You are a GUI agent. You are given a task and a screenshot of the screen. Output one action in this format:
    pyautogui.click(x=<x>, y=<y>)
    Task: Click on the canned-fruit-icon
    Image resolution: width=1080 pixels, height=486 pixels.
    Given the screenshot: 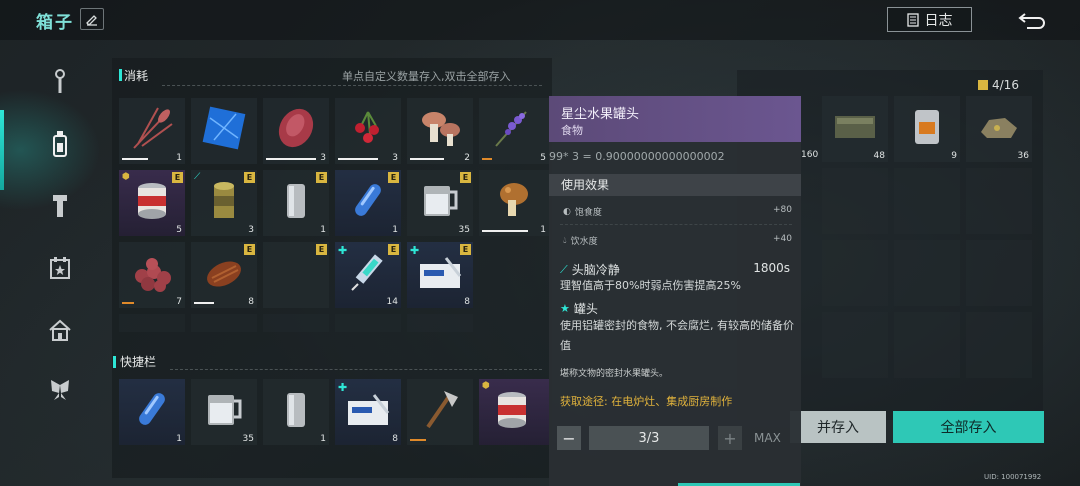 What is the action you would take?
    pyautogui.click(x=512, y=410)
    